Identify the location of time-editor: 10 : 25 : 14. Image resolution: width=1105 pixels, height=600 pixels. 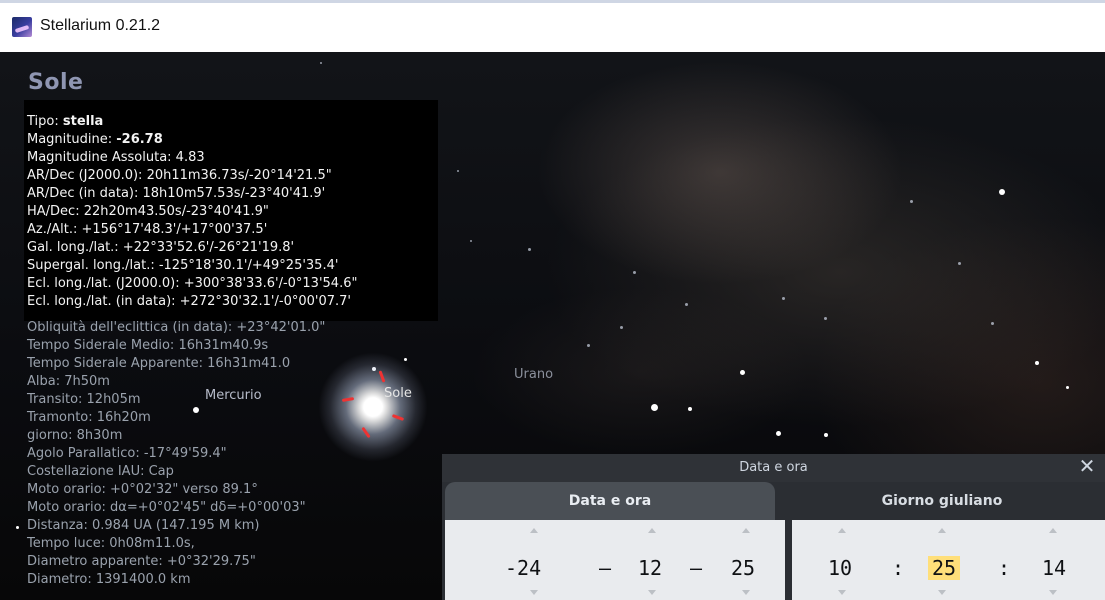
(948, 560).